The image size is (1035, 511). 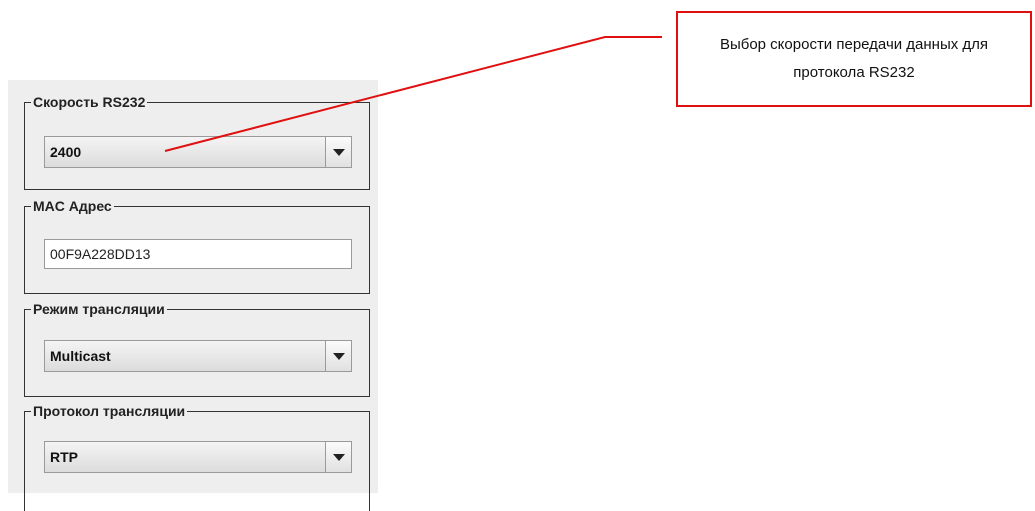 I want to click on leader-line, so click(x=413, y=94).